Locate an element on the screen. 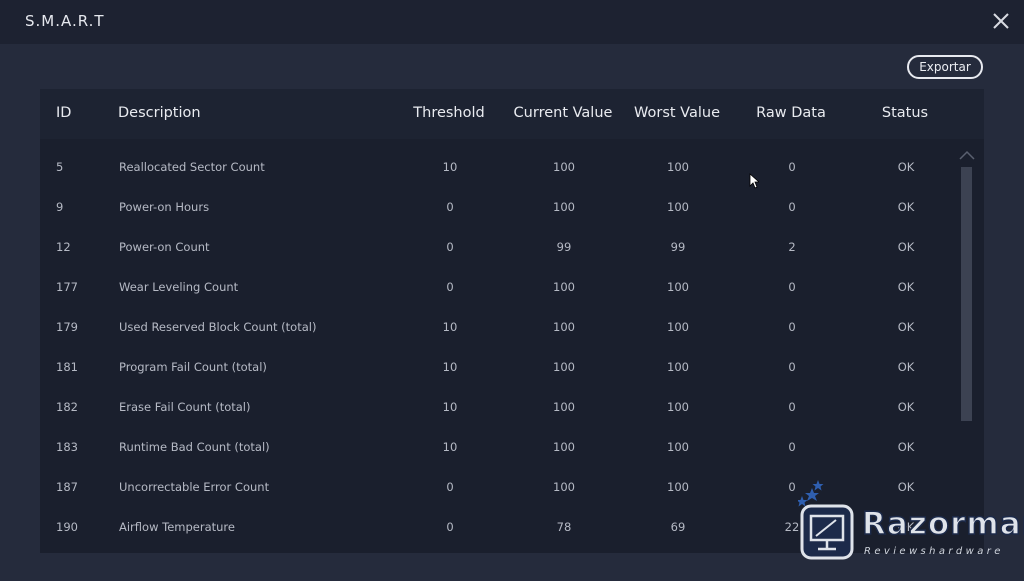 This screenshot has height=581, width=1024. cell-description: Uncorrectable Error Count is located at coordinates (194, 487).